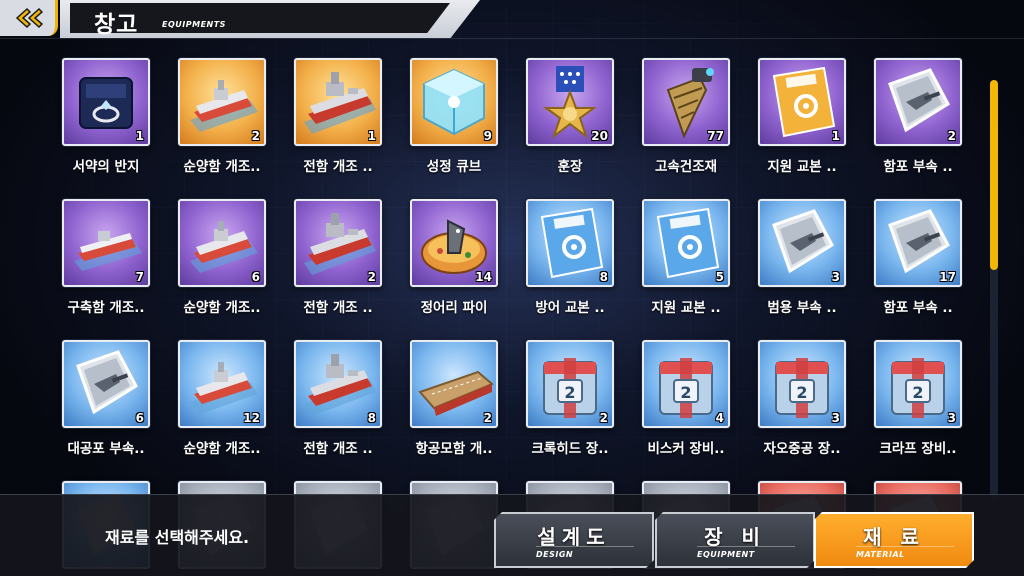 This screenshot has height=576, width=1024. What do you see at coordinates (918, 243) in the screenshot?
I see `item-frame: 17` at bounding box center [918, 243].